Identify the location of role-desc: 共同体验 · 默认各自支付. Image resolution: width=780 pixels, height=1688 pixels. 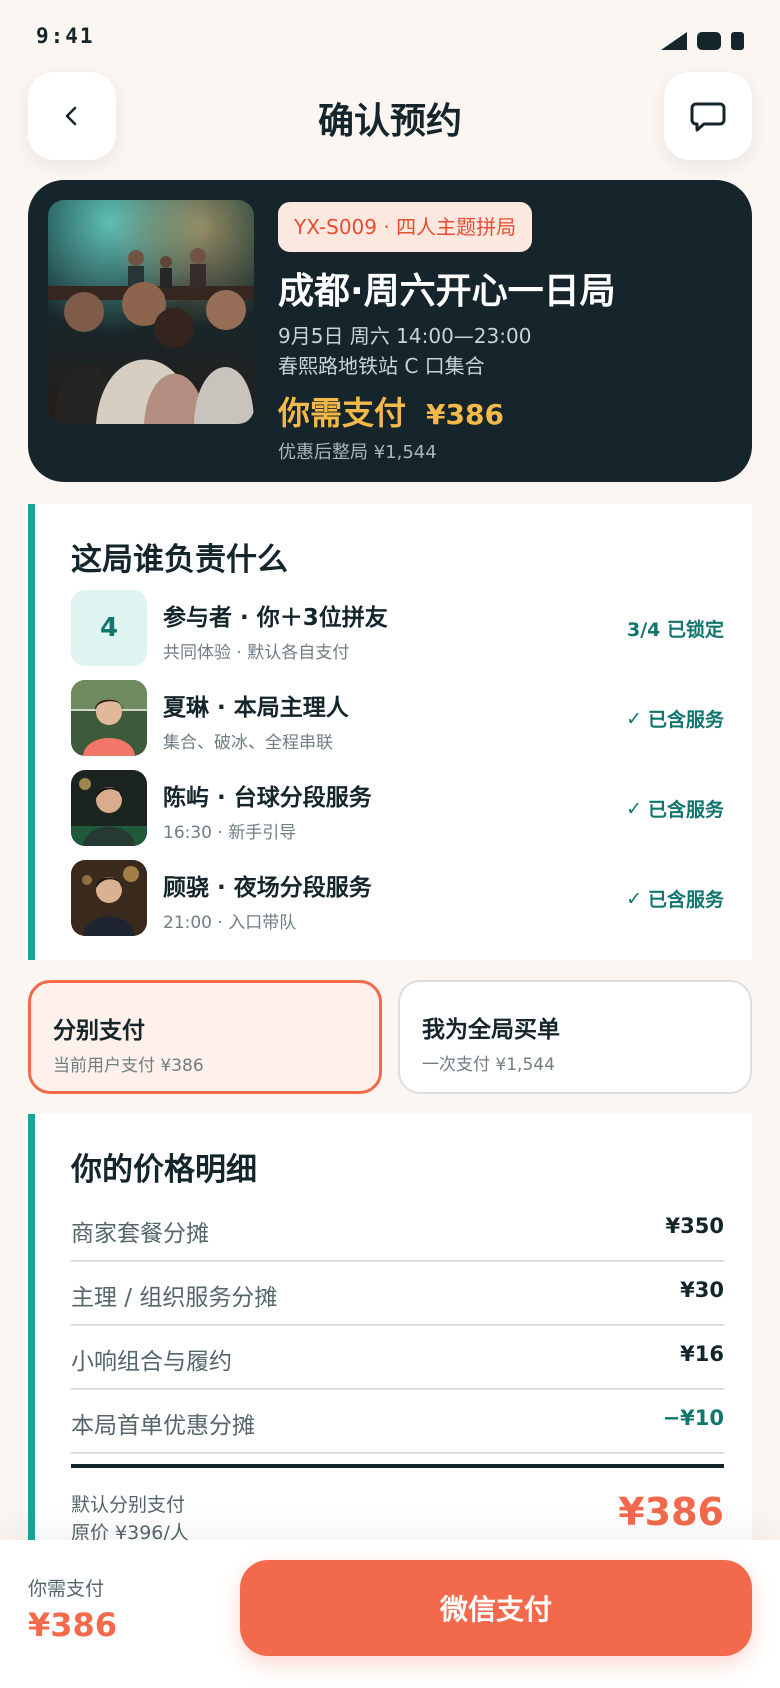
(256, 653).